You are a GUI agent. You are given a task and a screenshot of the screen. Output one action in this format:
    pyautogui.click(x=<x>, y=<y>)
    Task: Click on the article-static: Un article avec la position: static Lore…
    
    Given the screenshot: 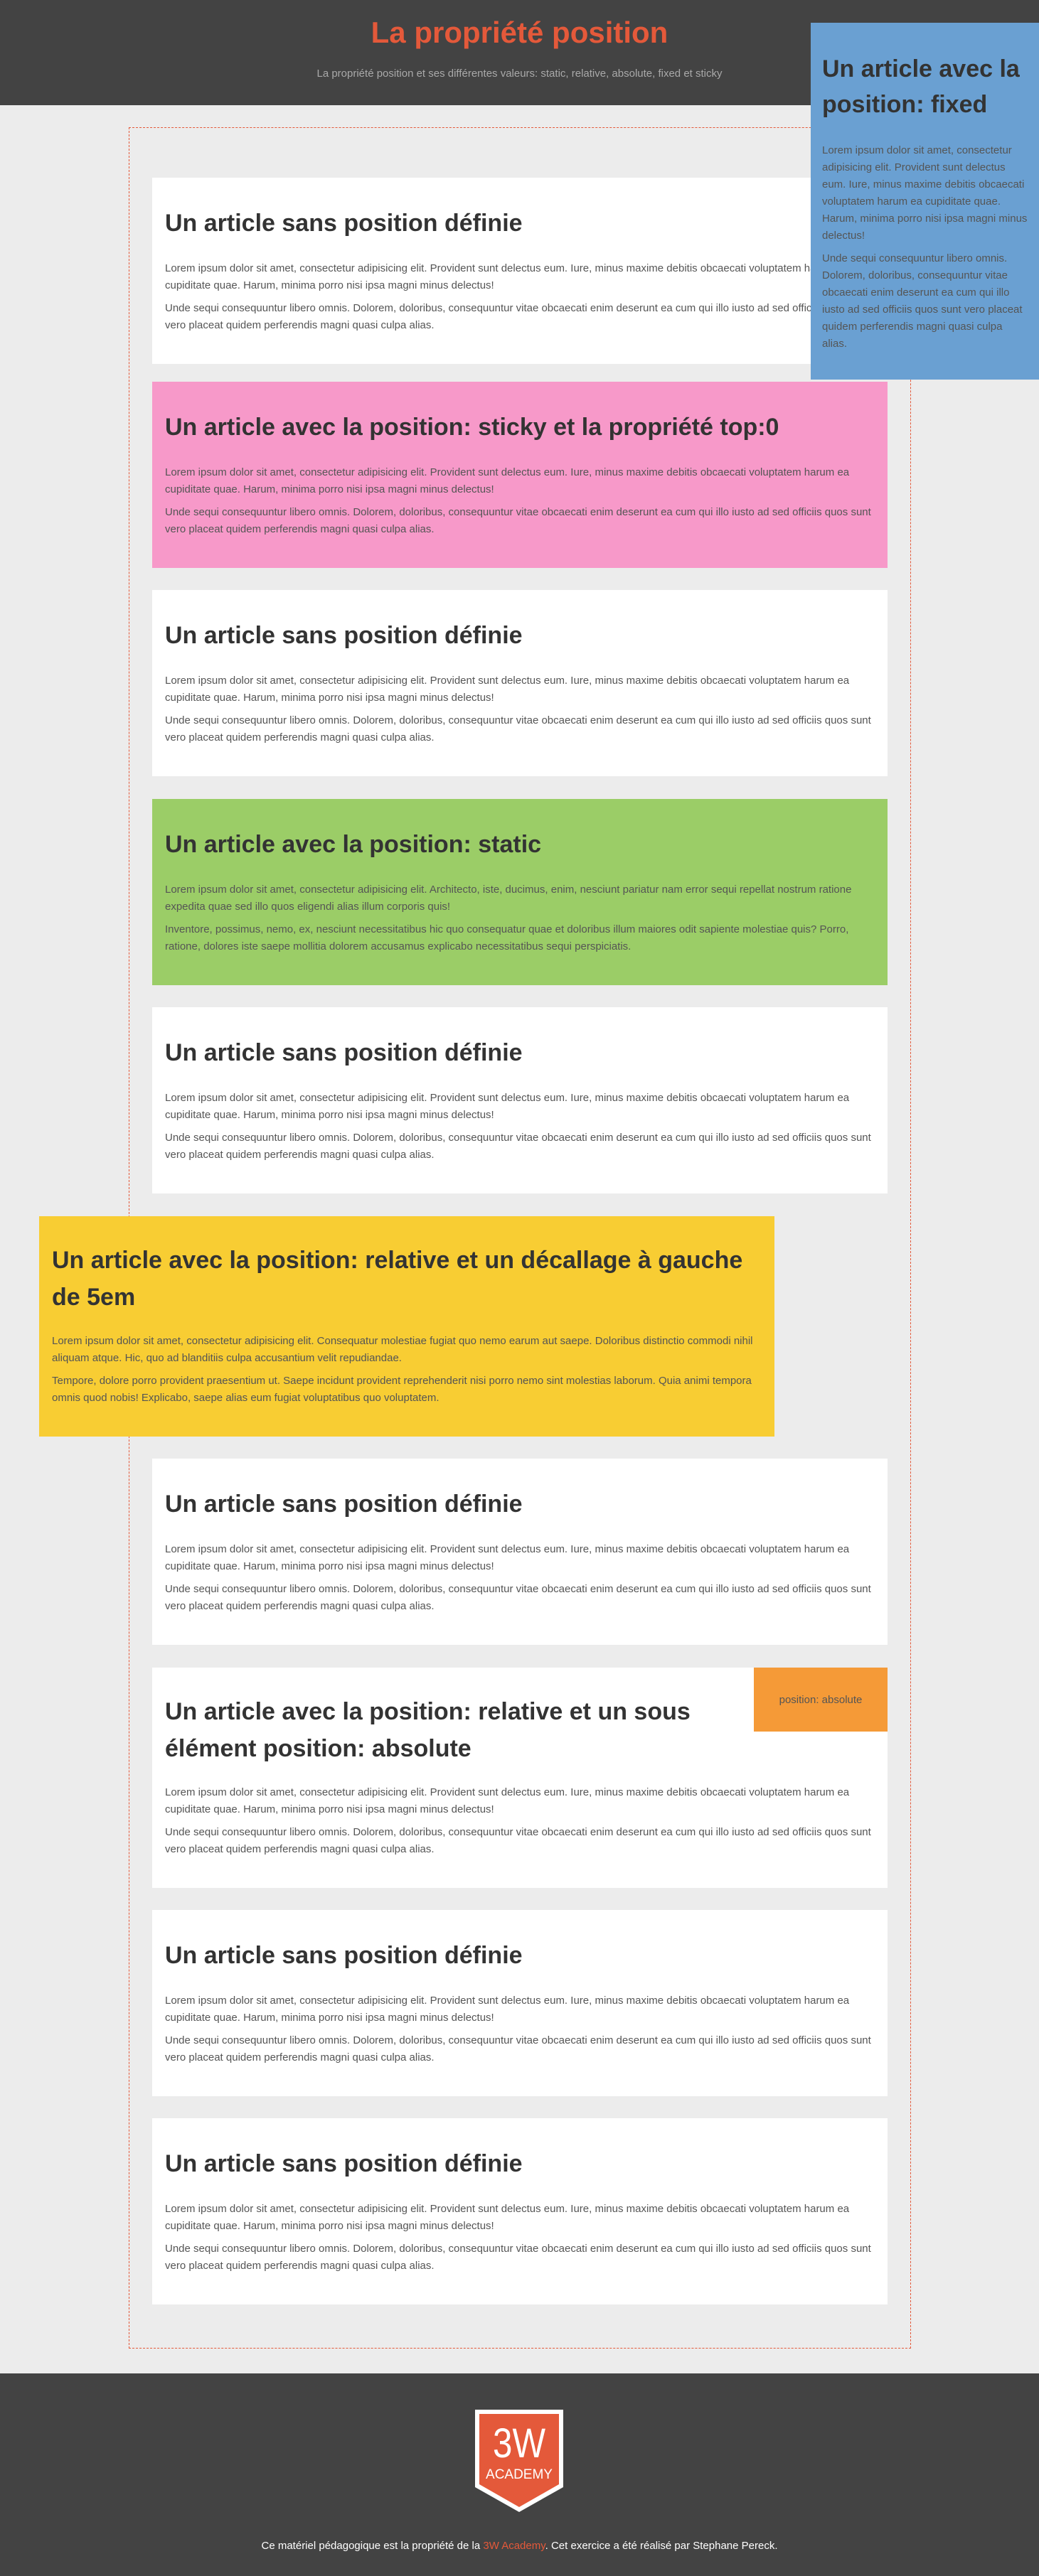 What is the action you would take?
    pyautogui.click(x=520, y=892)
    